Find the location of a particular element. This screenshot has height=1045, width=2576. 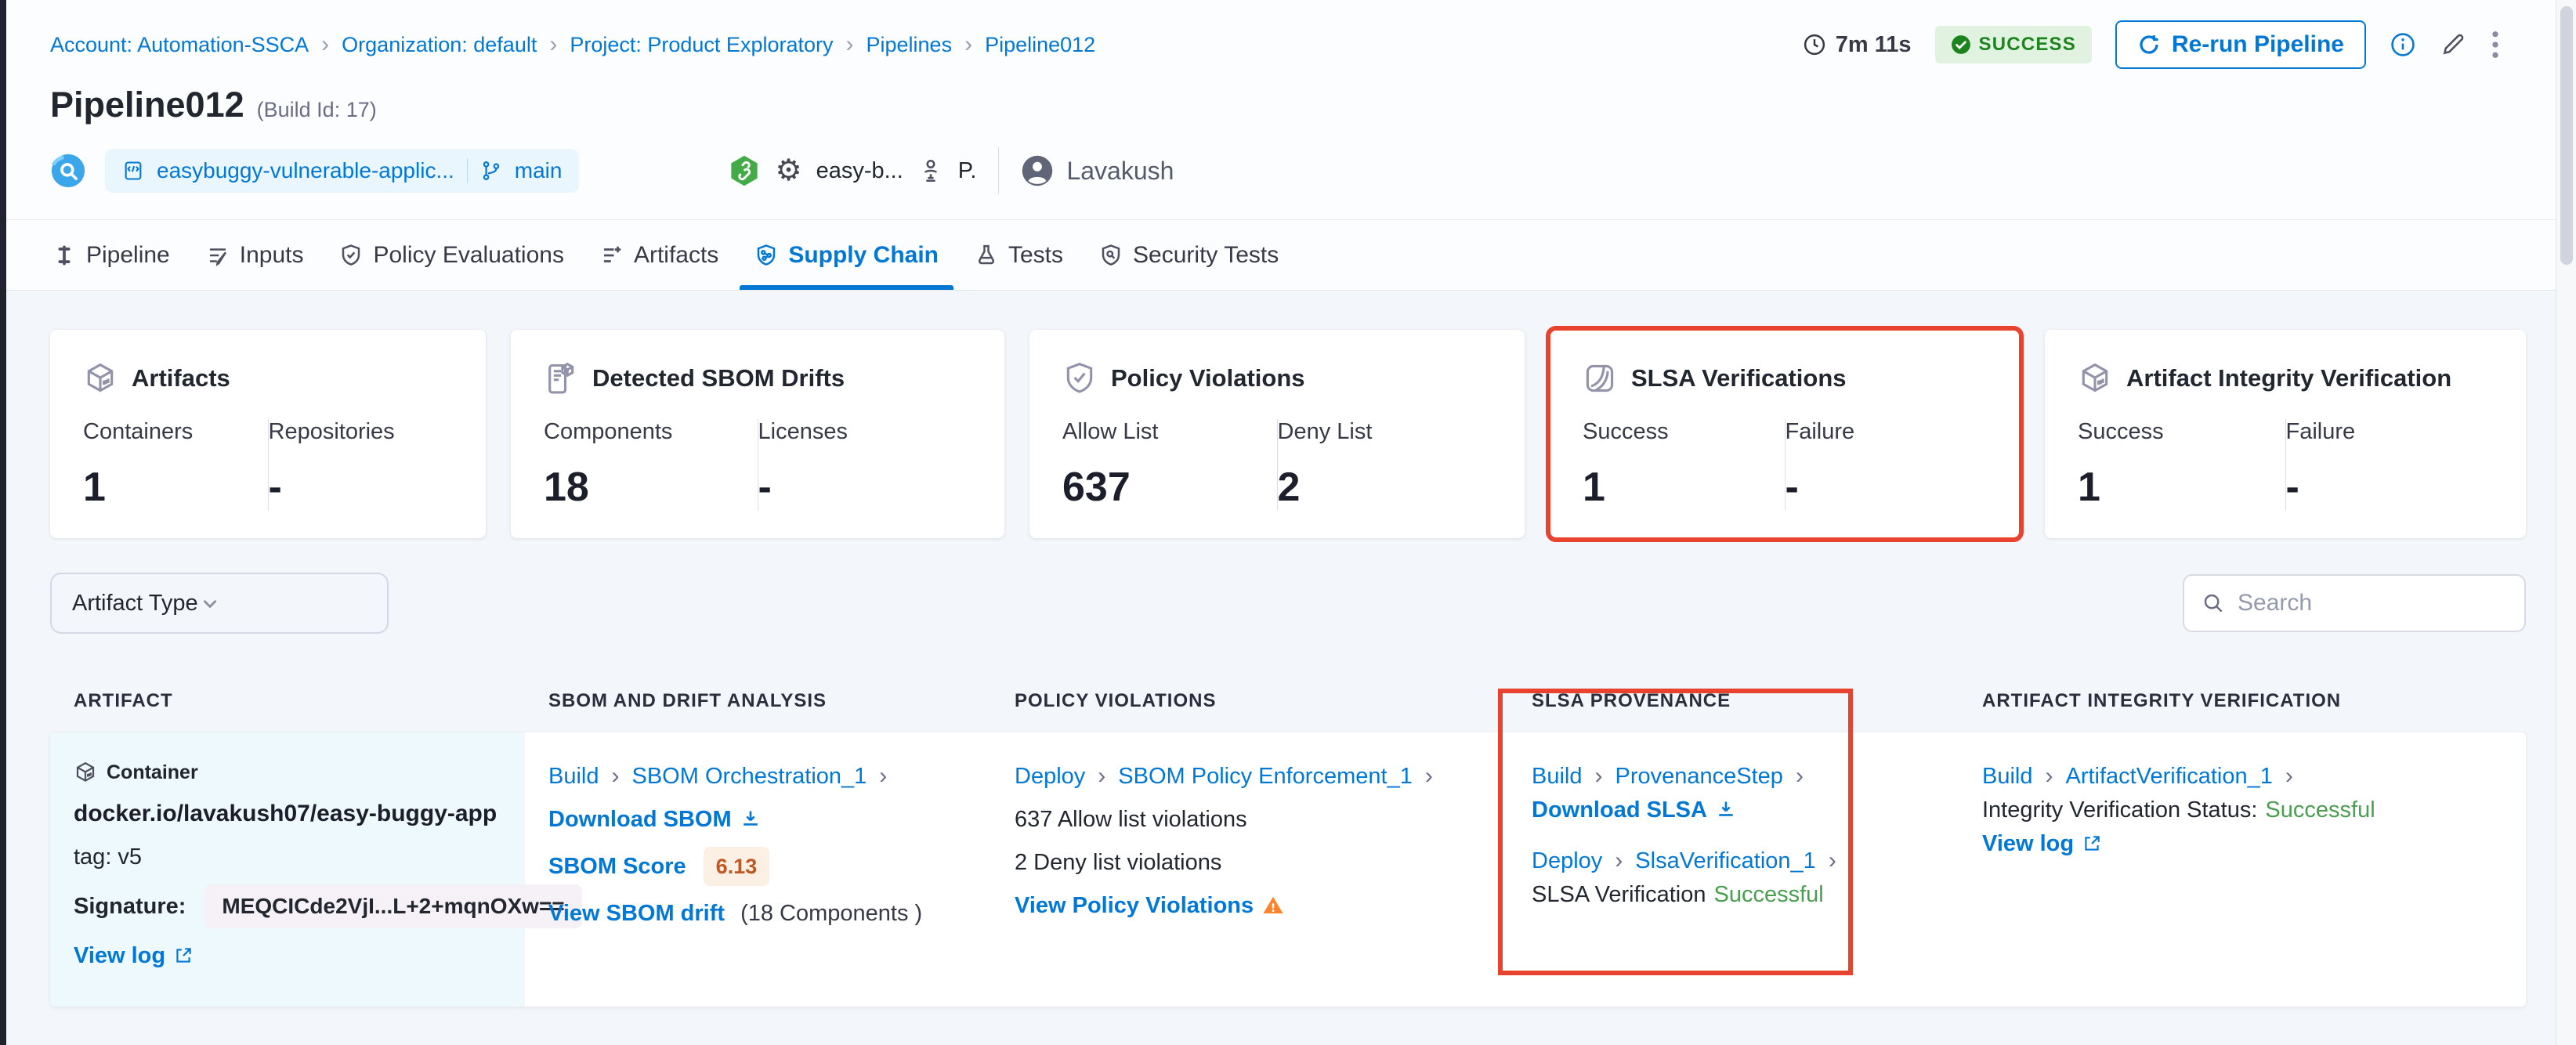

view-sbom-drift-link: View SBOM drift is located at coordinates (636, 913).